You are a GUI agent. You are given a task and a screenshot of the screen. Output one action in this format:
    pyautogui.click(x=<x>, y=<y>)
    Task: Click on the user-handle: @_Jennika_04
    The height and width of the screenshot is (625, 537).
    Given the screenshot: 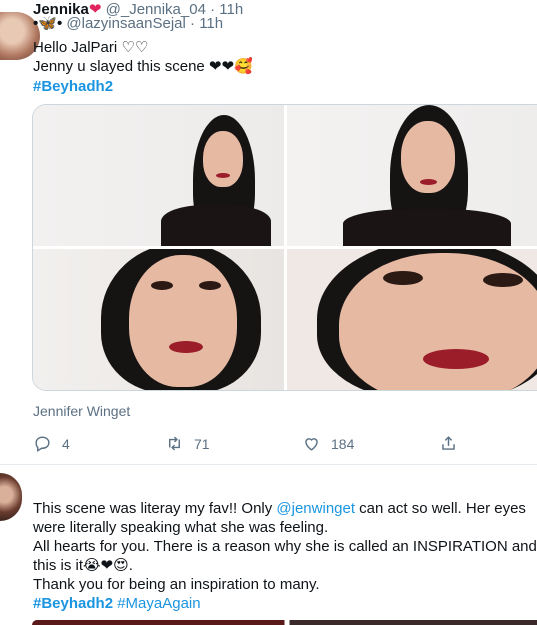 What is the action you would take?
    pyautogui.click(x=156, y=9)
    